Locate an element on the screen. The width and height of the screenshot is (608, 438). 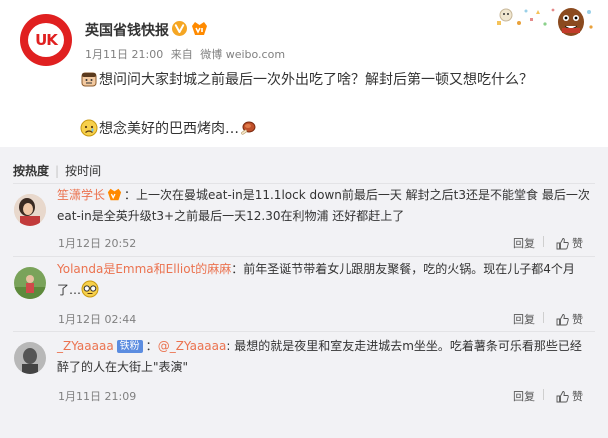
comment-date: 1月11日 21:09 is located at coordinates (97, 396).